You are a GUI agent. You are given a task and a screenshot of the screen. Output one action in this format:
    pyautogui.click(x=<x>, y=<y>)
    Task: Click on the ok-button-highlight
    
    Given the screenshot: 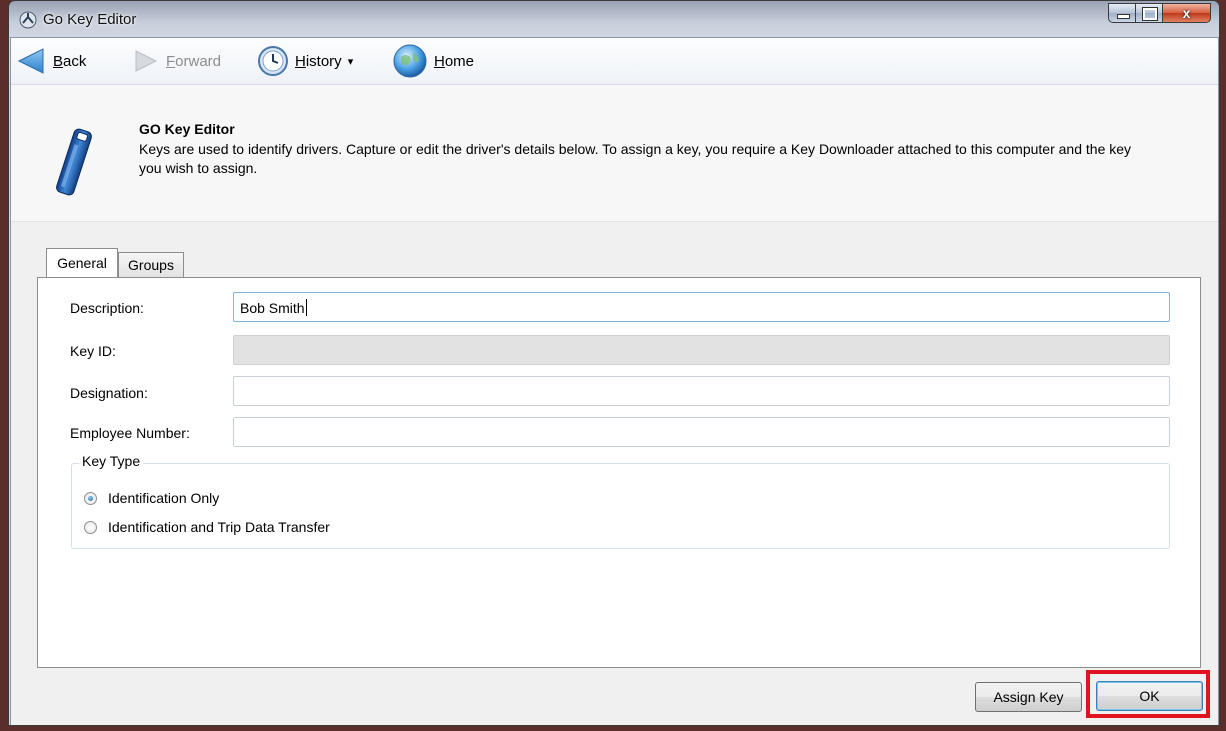 What is the action you would take?
    pyautogui.click(x=1148, y=694)
    